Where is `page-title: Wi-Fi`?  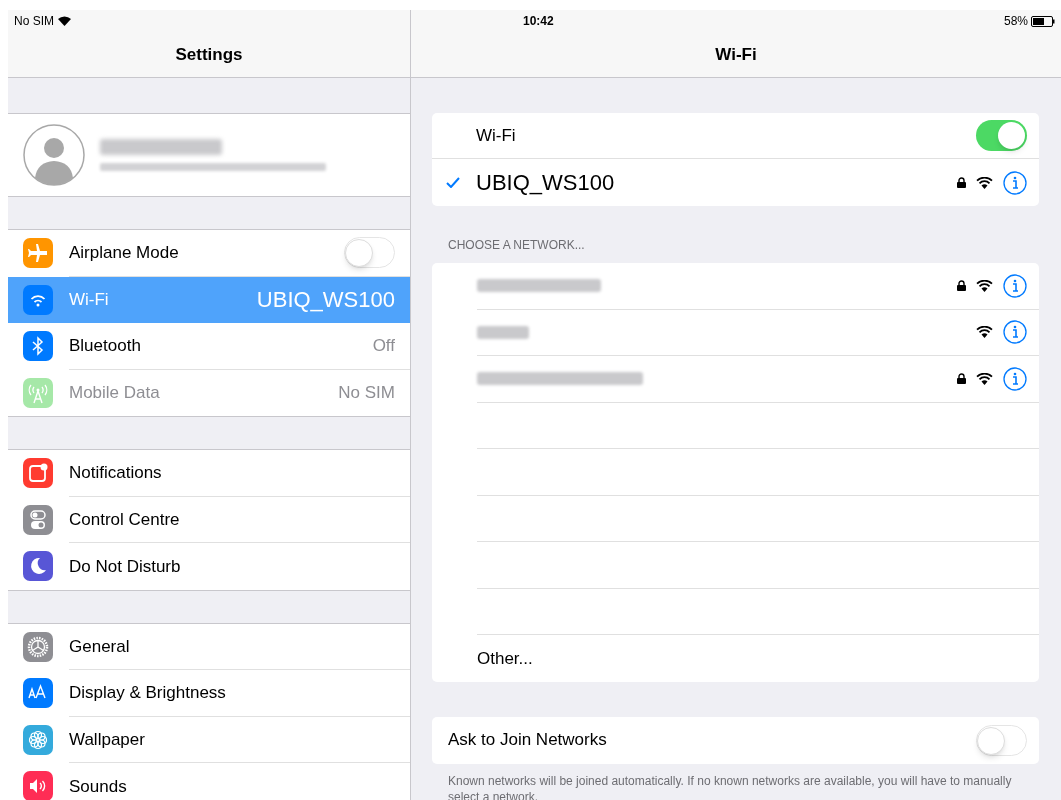
page-title: Wi-Fi is located at coordinates (736, 54).